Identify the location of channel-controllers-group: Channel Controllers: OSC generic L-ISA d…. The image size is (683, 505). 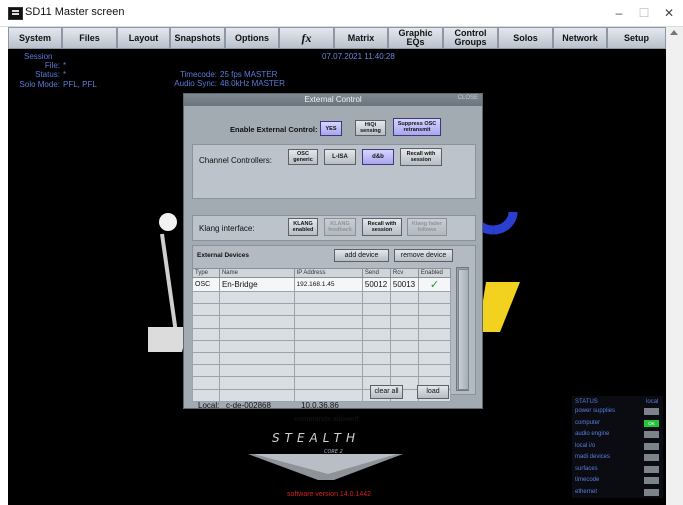
(334, 171).